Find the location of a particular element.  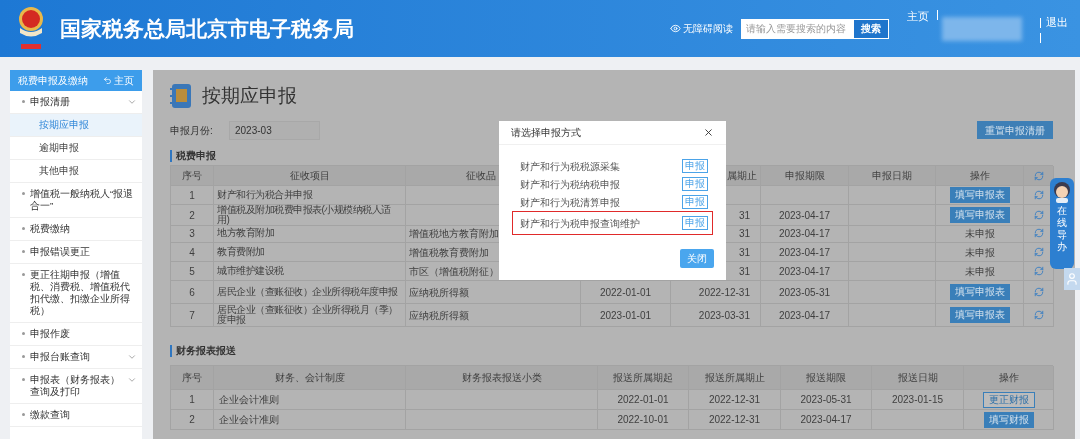

home-link: 主页 is located at coordinates (918, 16).